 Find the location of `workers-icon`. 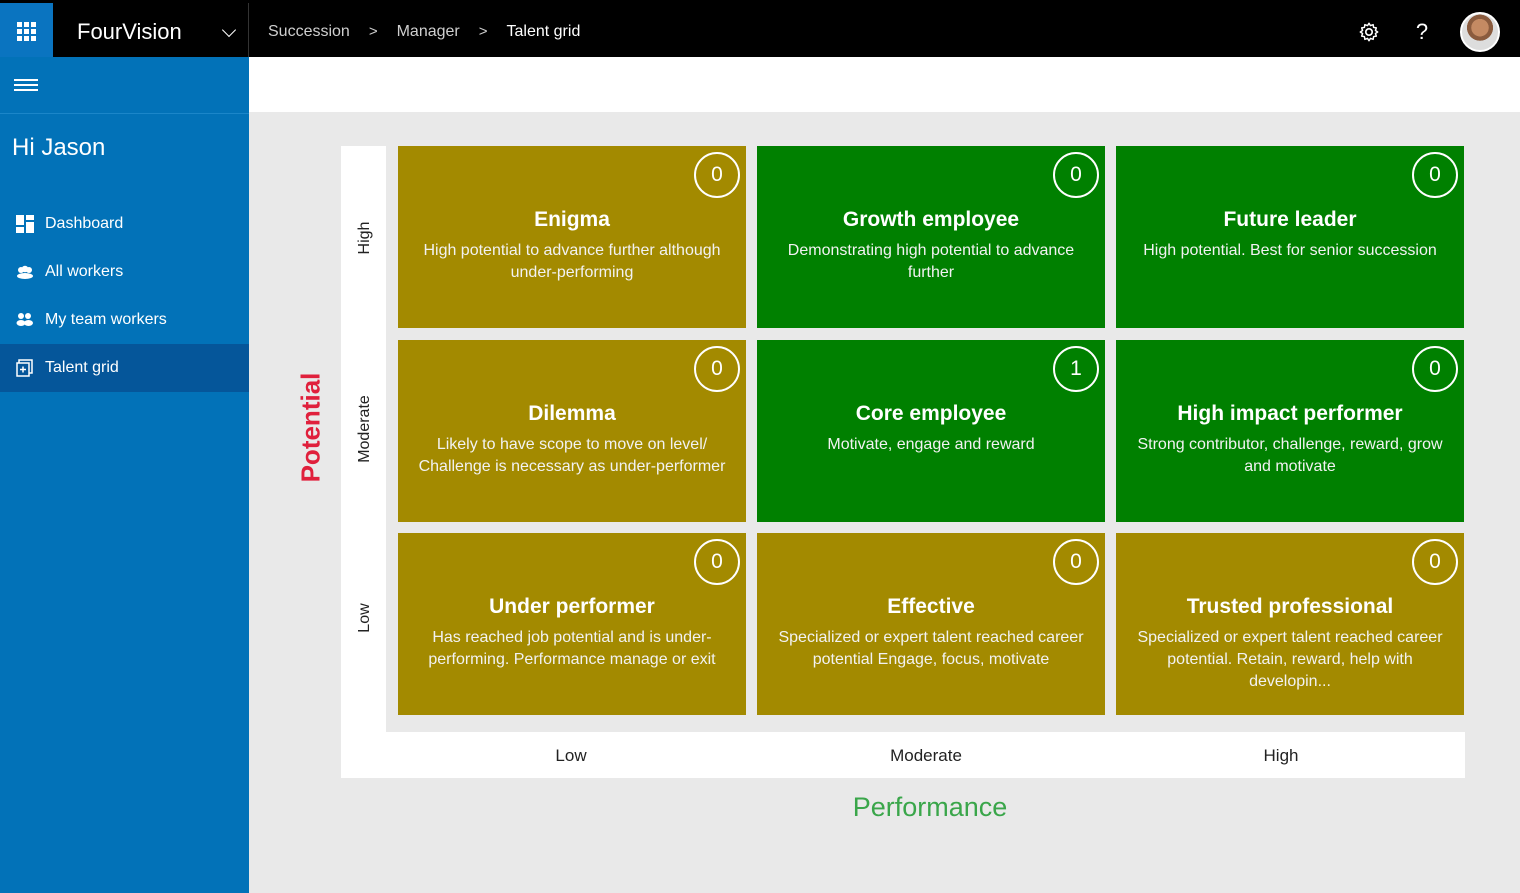

workers-icon is located at coordinates (25, 272).